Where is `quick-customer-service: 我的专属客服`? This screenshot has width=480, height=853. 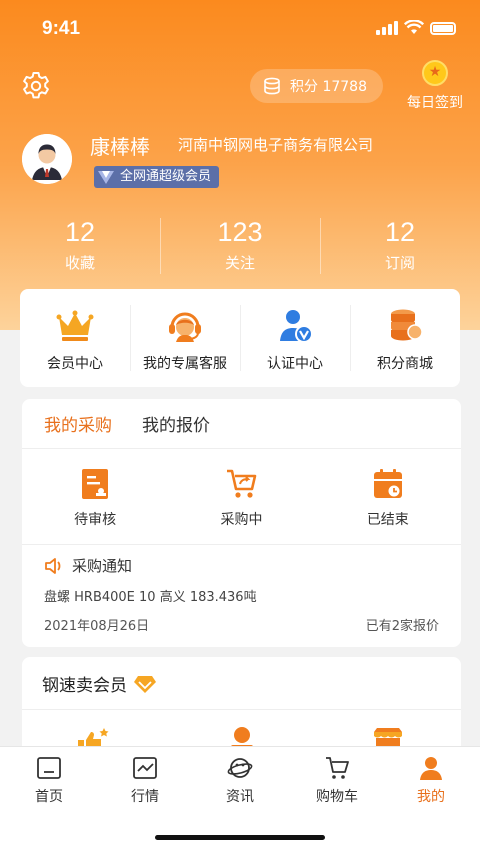
quick-customer-service: 我的专属客服 is located at coordinates (185, 338).